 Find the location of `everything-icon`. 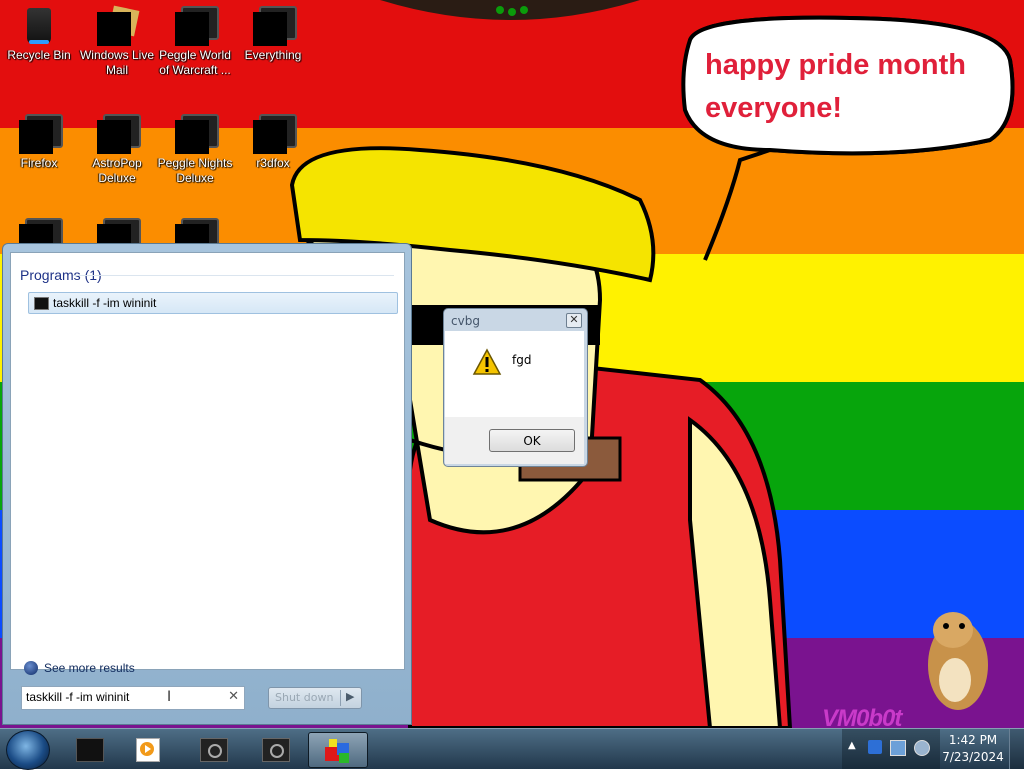

everything-icon is located at coordinates (274, 26).